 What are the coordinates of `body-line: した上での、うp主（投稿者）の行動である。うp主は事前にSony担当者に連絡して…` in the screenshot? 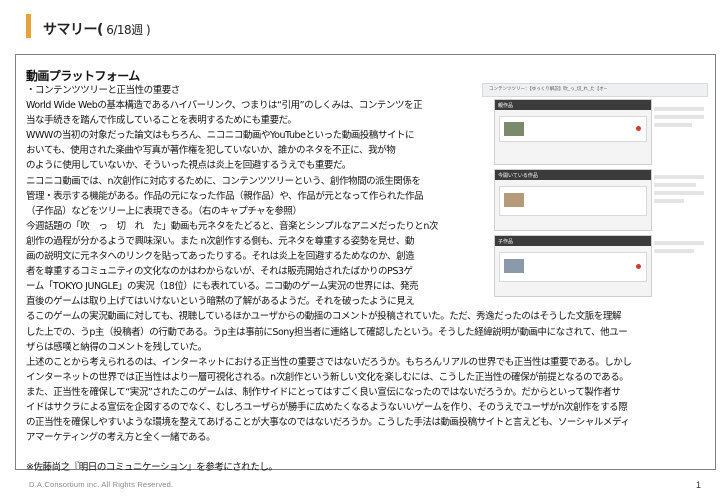 It's located at (327, 332).